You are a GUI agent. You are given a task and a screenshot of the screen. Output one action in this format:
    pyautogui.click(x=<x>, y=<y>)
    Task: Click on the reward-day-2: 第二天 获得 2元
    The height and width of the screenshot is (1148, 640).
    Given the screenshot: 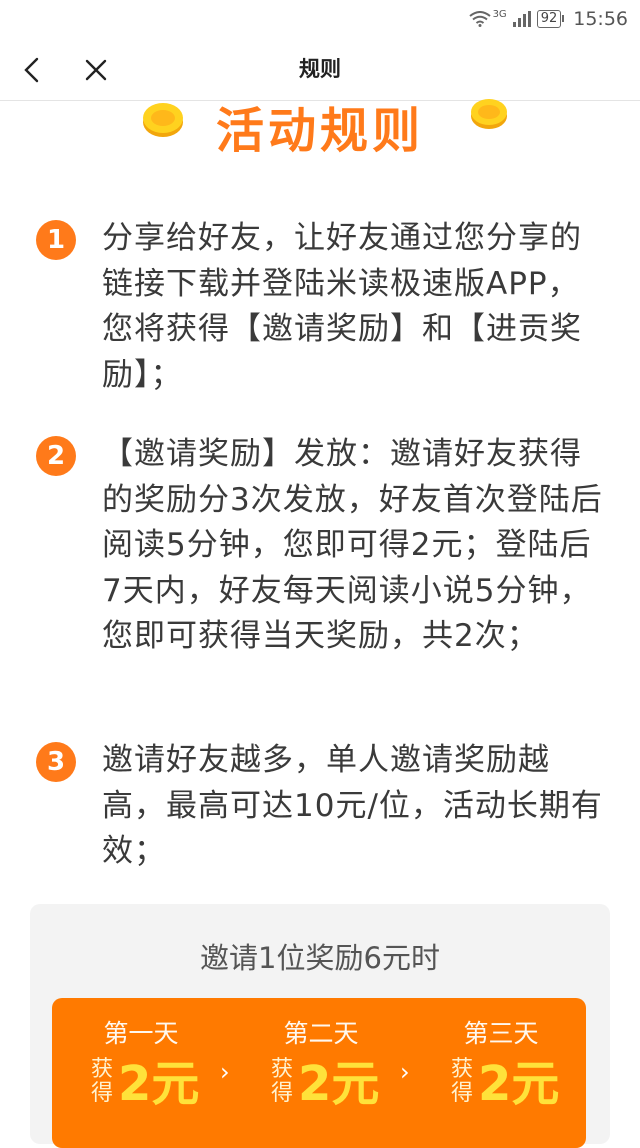 What is the action you would take?
    pyautogui.click(x=321, y=1073)
    